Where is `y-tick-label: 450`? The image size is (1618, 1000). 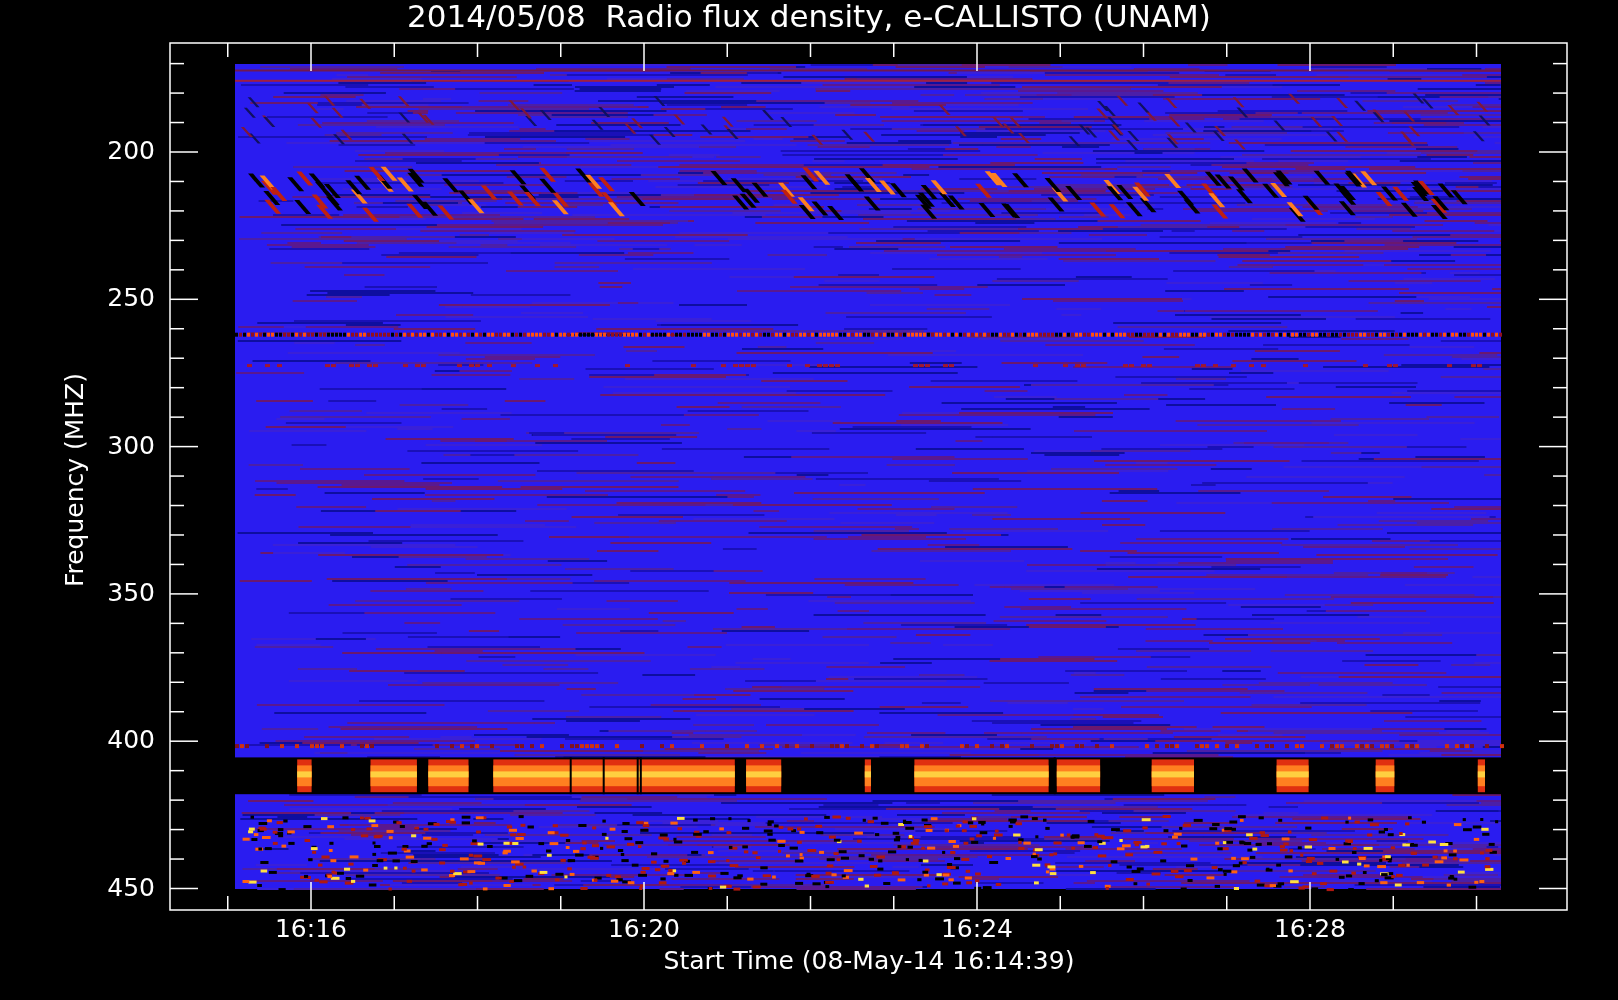
y-tick-label: 450 is located at coordinates (131, 887).